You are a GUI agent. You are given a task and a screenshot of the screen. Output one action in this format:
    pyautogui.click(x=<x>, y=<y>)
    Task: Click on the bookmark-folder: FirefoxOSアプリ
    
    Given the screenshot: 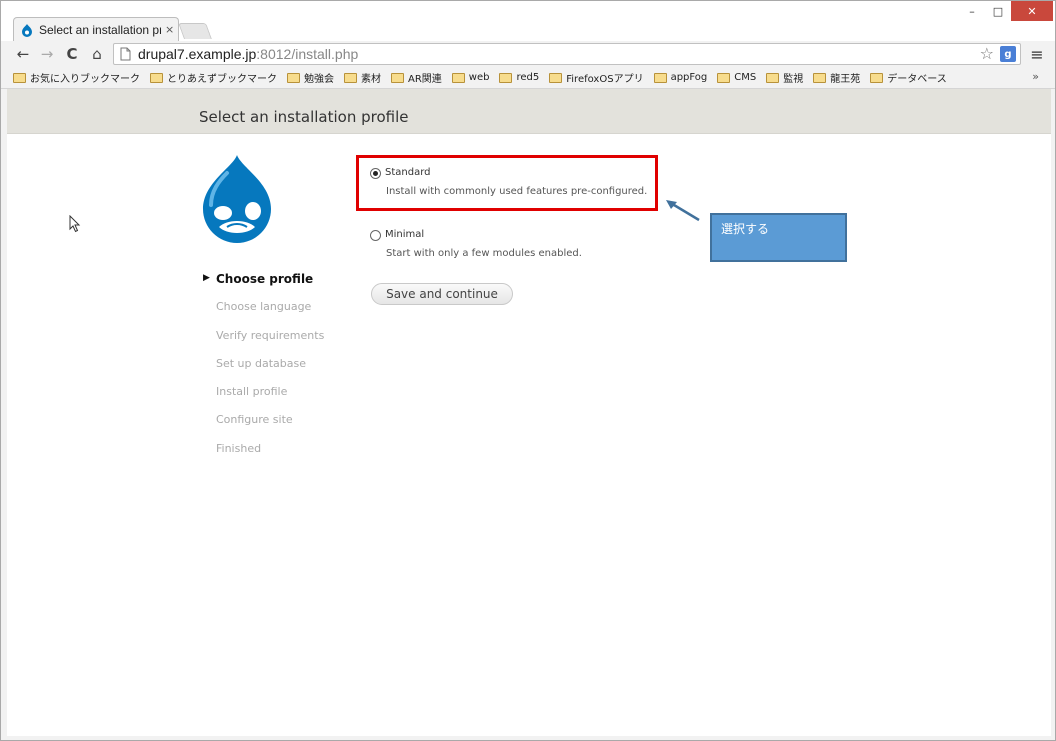 What is the action you would take?
    pyautogui.click(x=596, y=78)
    